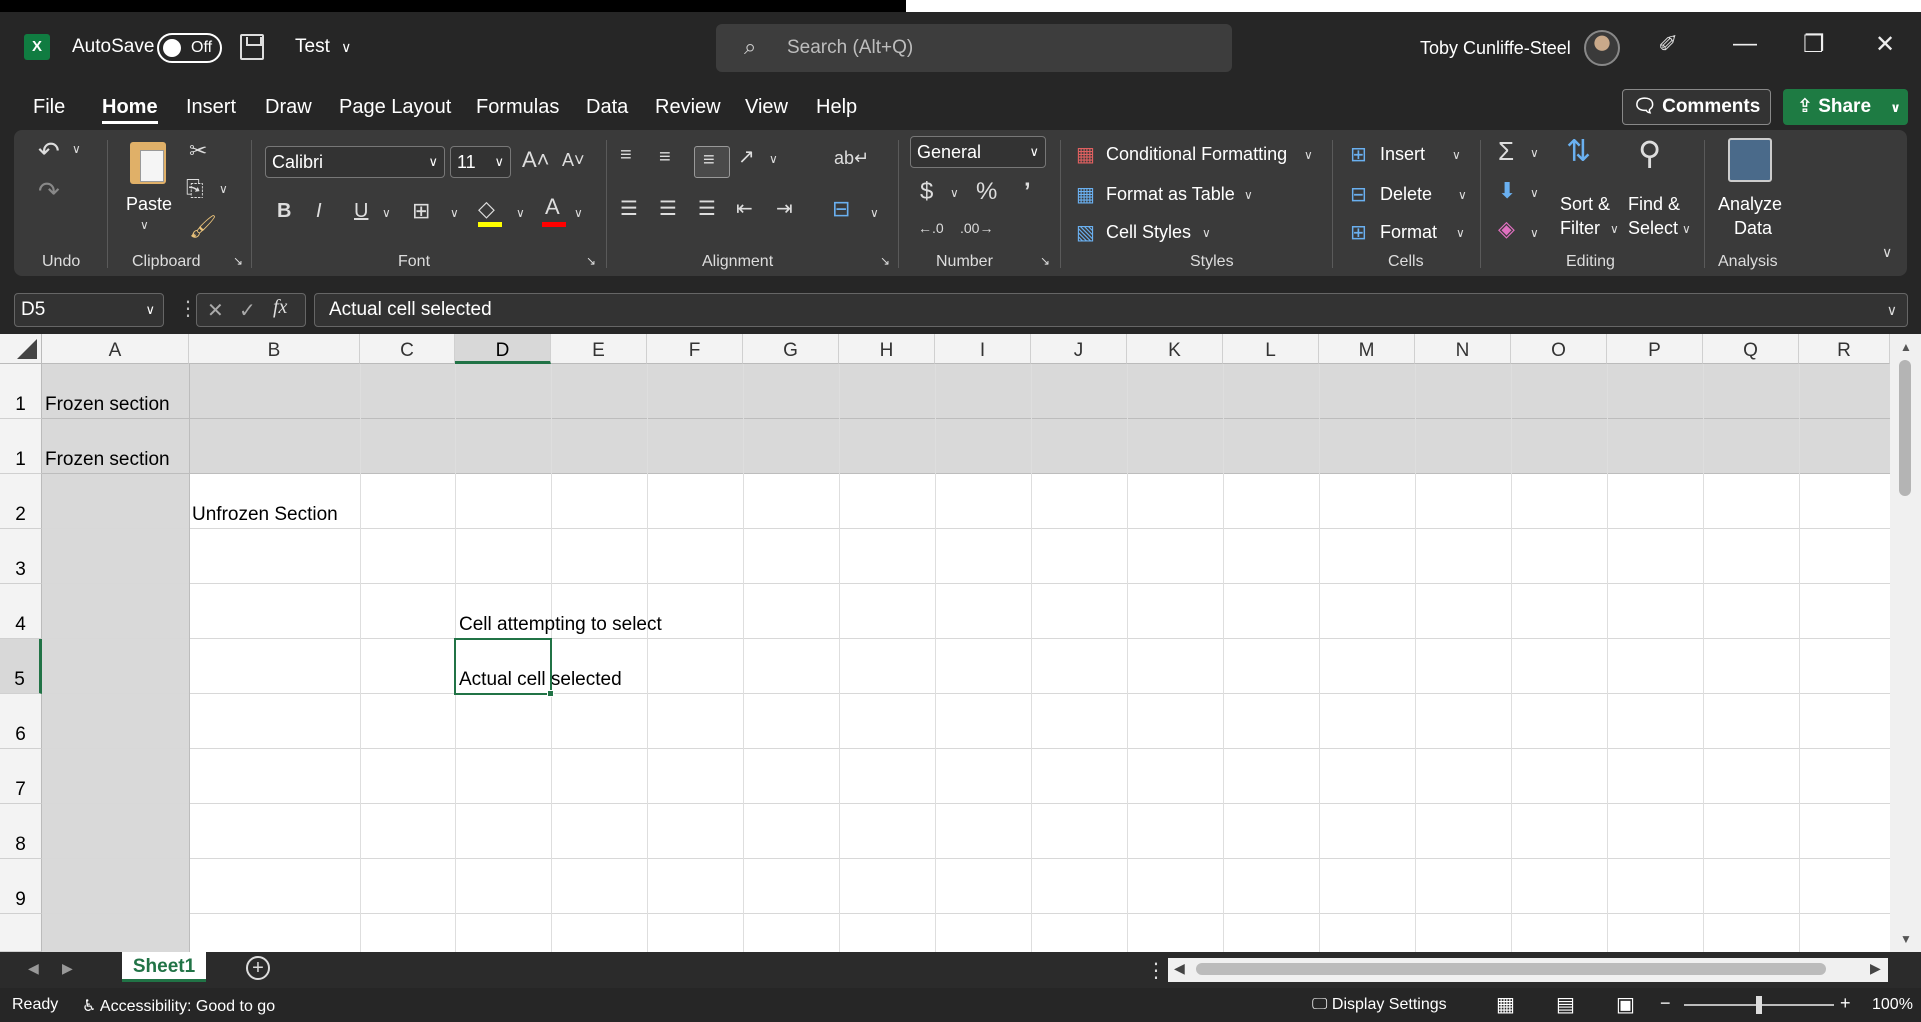 The width and height of the screenshot is (1921, 1022). Describe the element at coordinates (1759, 1005) in the screenshot. I see `zoom-slider` at that location.